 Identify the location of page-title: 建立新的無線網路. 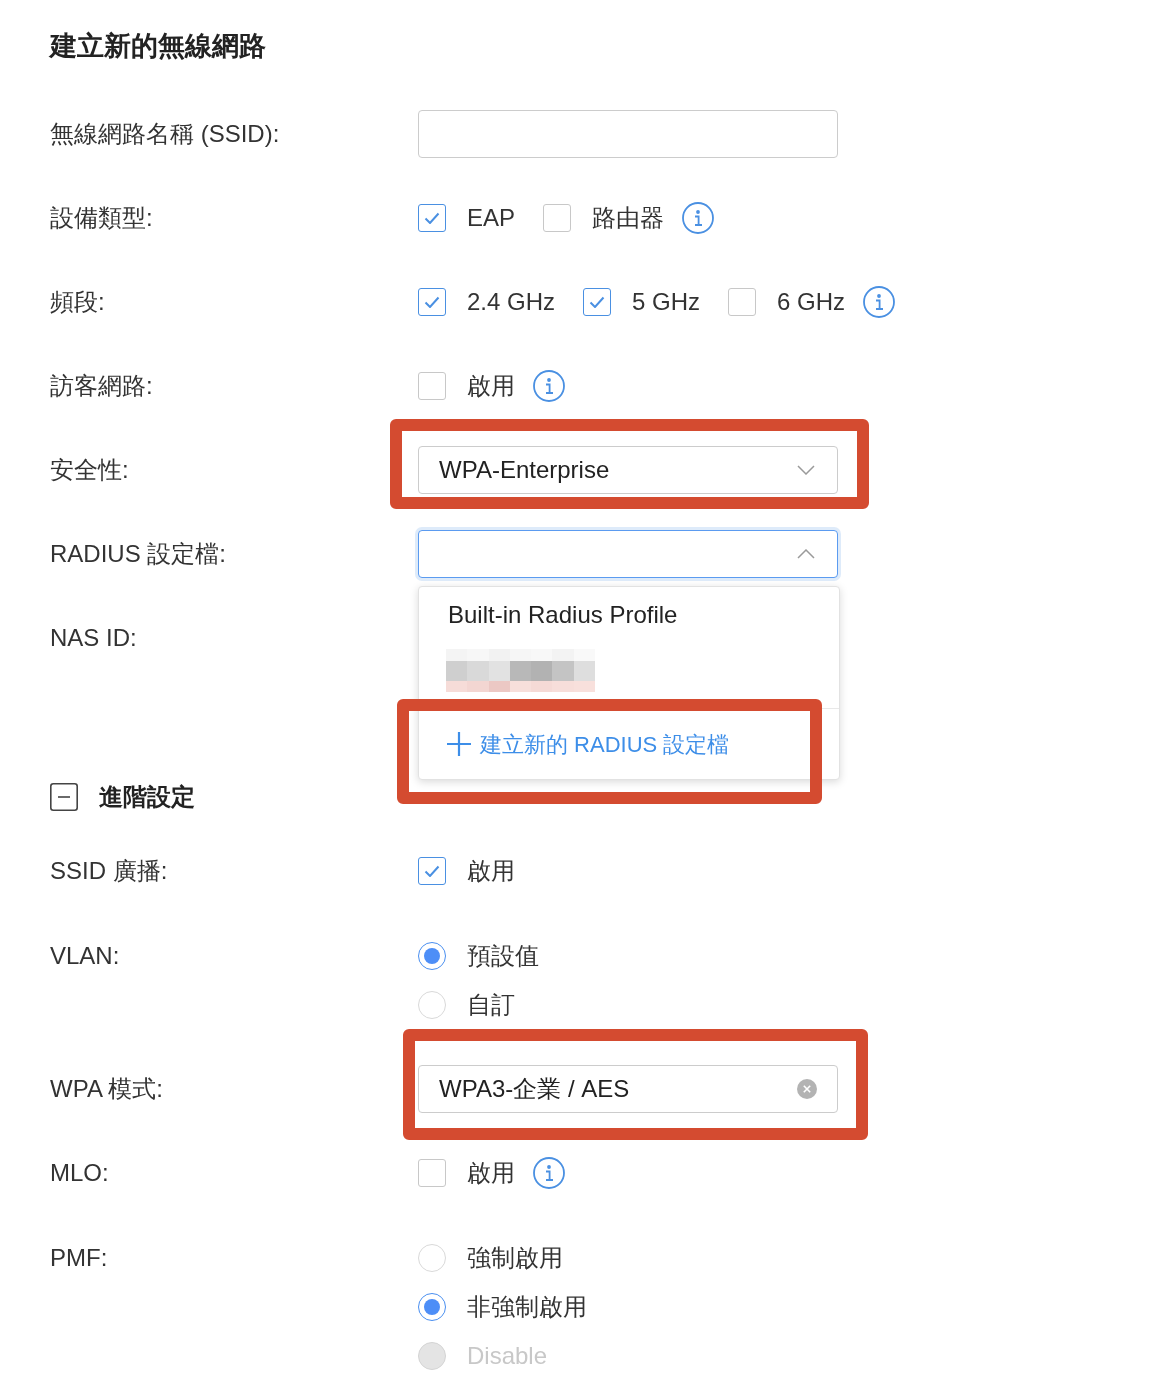
(158, 46).